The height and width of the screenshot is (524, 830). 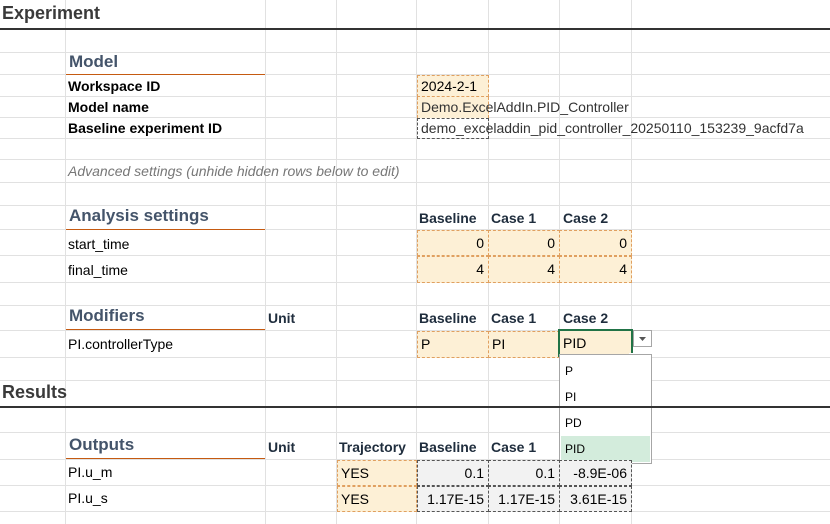 What do you see at coordinates (595, 269) in the screenshot?
I see `final-time-case2-cell: 4` at bounding box center [595, 269].